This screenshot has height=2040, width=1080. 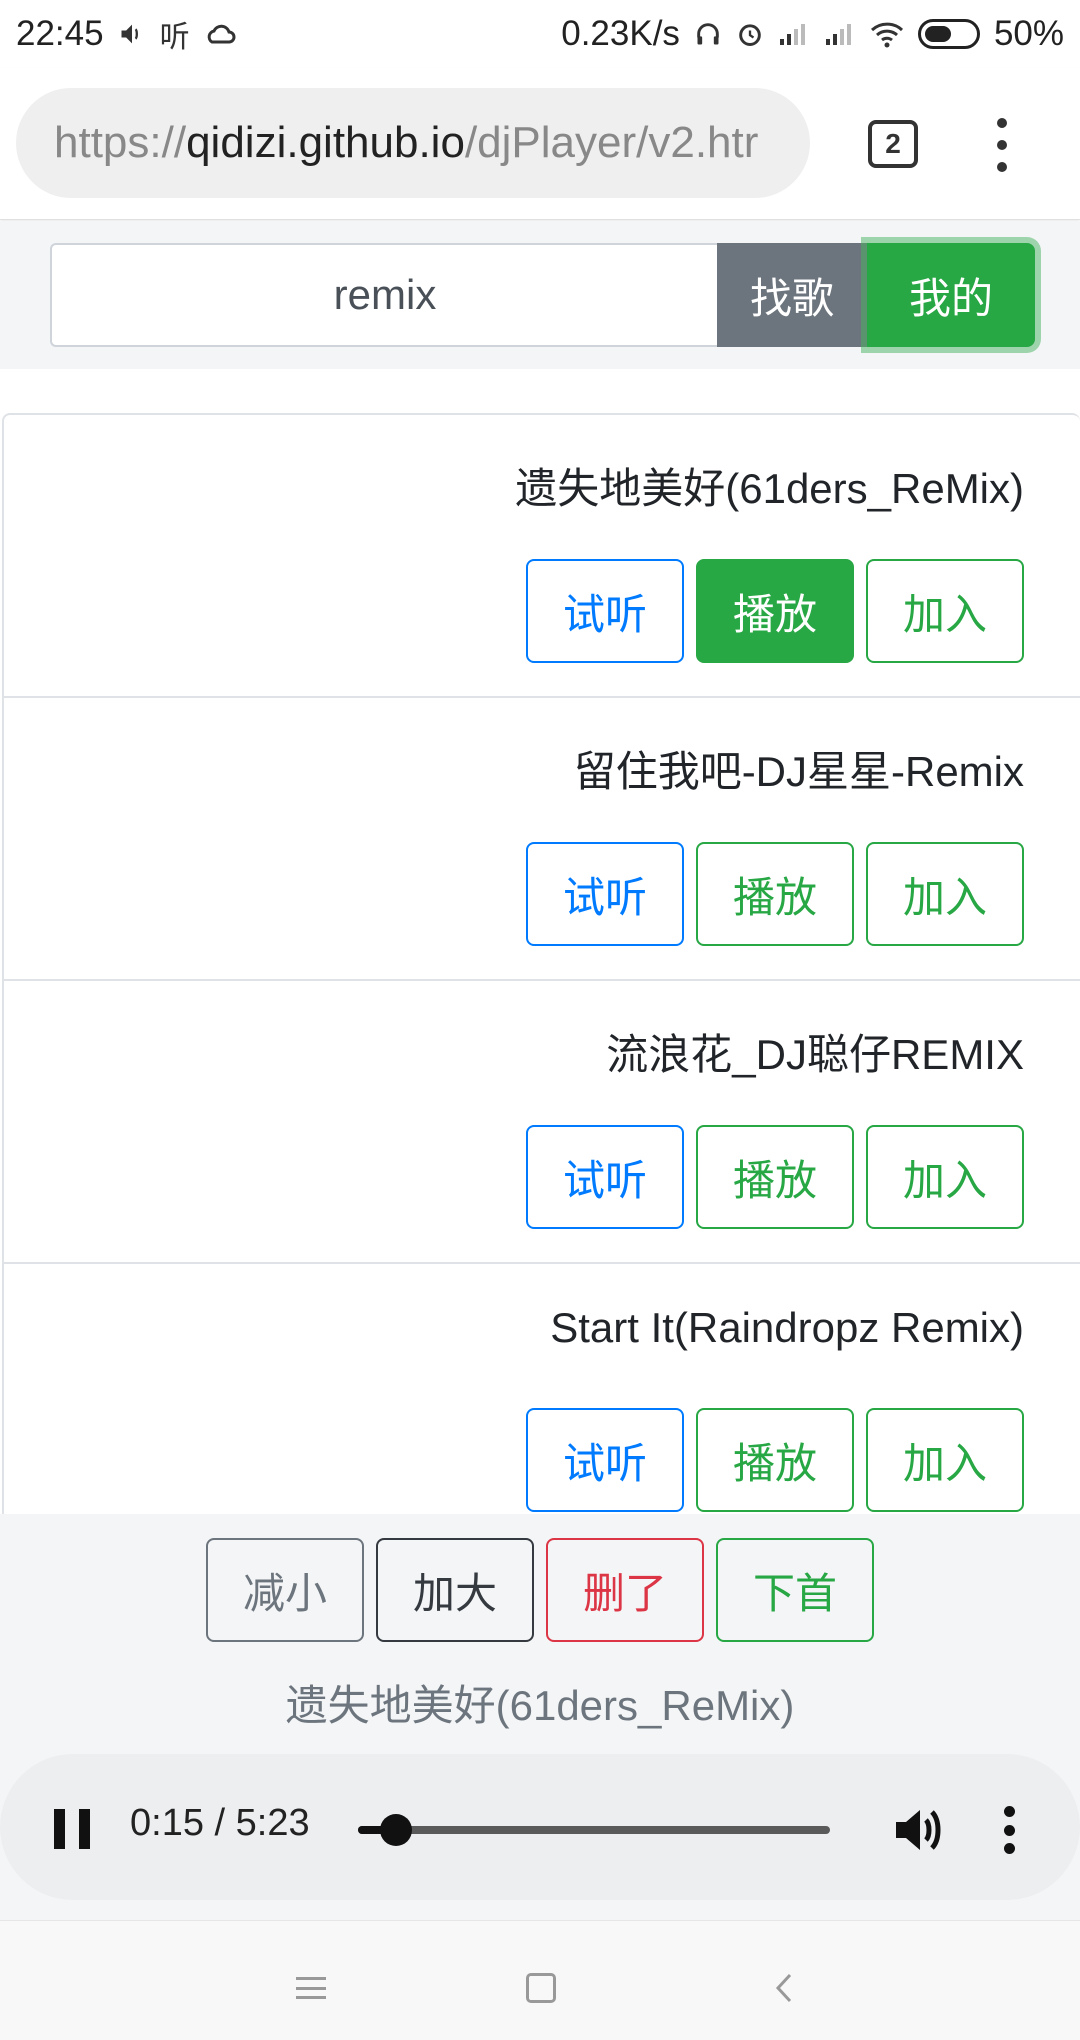 What do you see at coordinates (542, 1405) in the screenshot?
I see `song-item: Start It(Raindropz Remix) 试听 播放 加入` at bounding box center [542, 1405].